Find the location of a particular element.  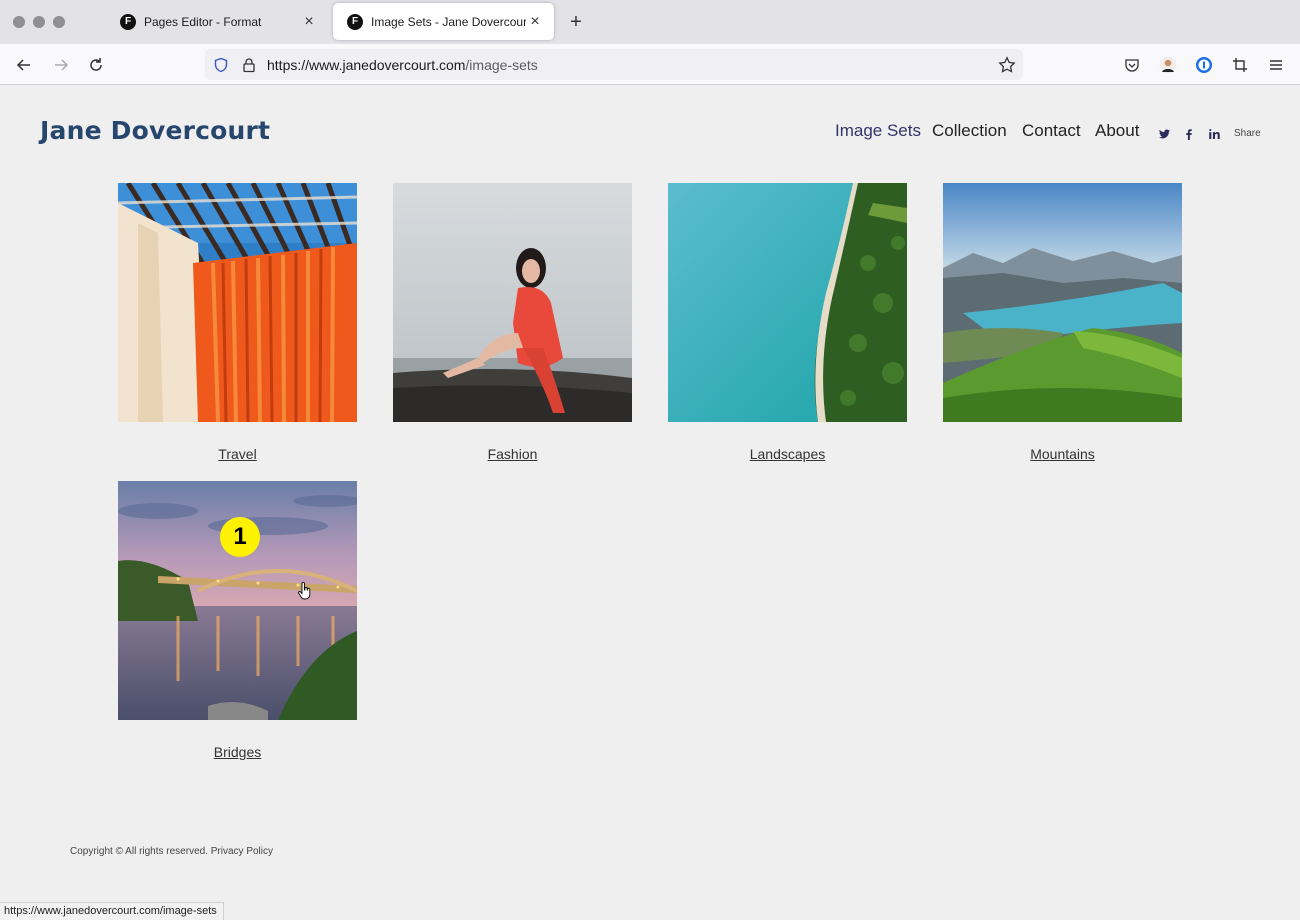

linkedin-icon is located at coordinates (1214, 134).